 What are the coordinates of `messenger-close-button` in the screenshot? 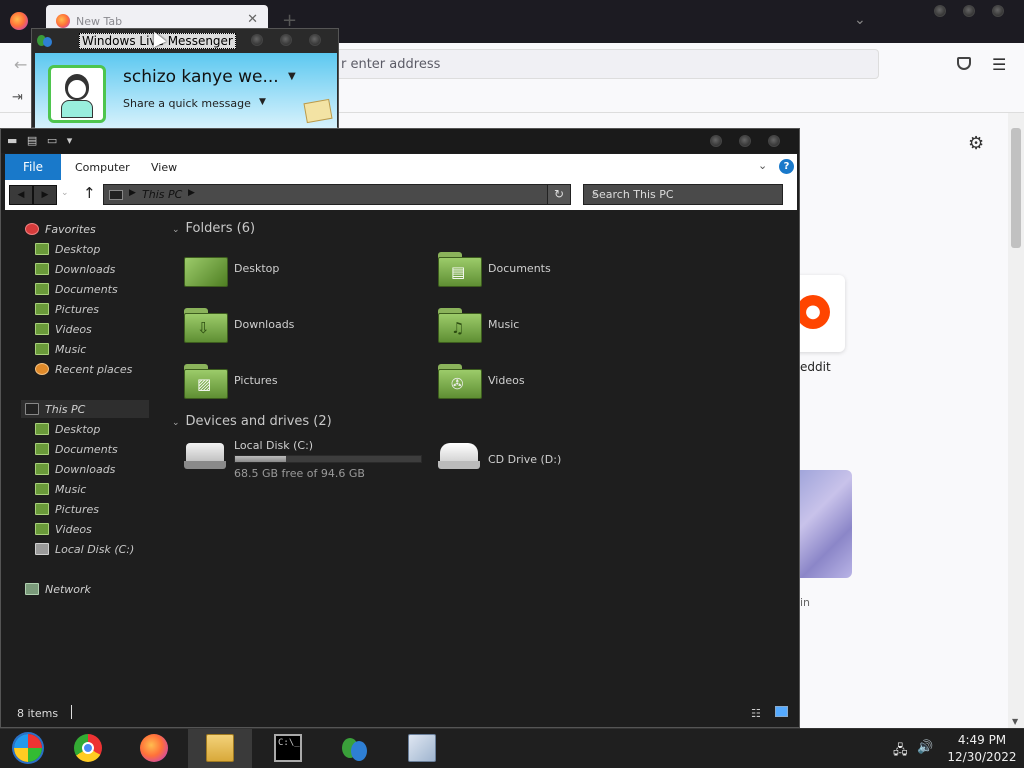 It's located at (315, 40).